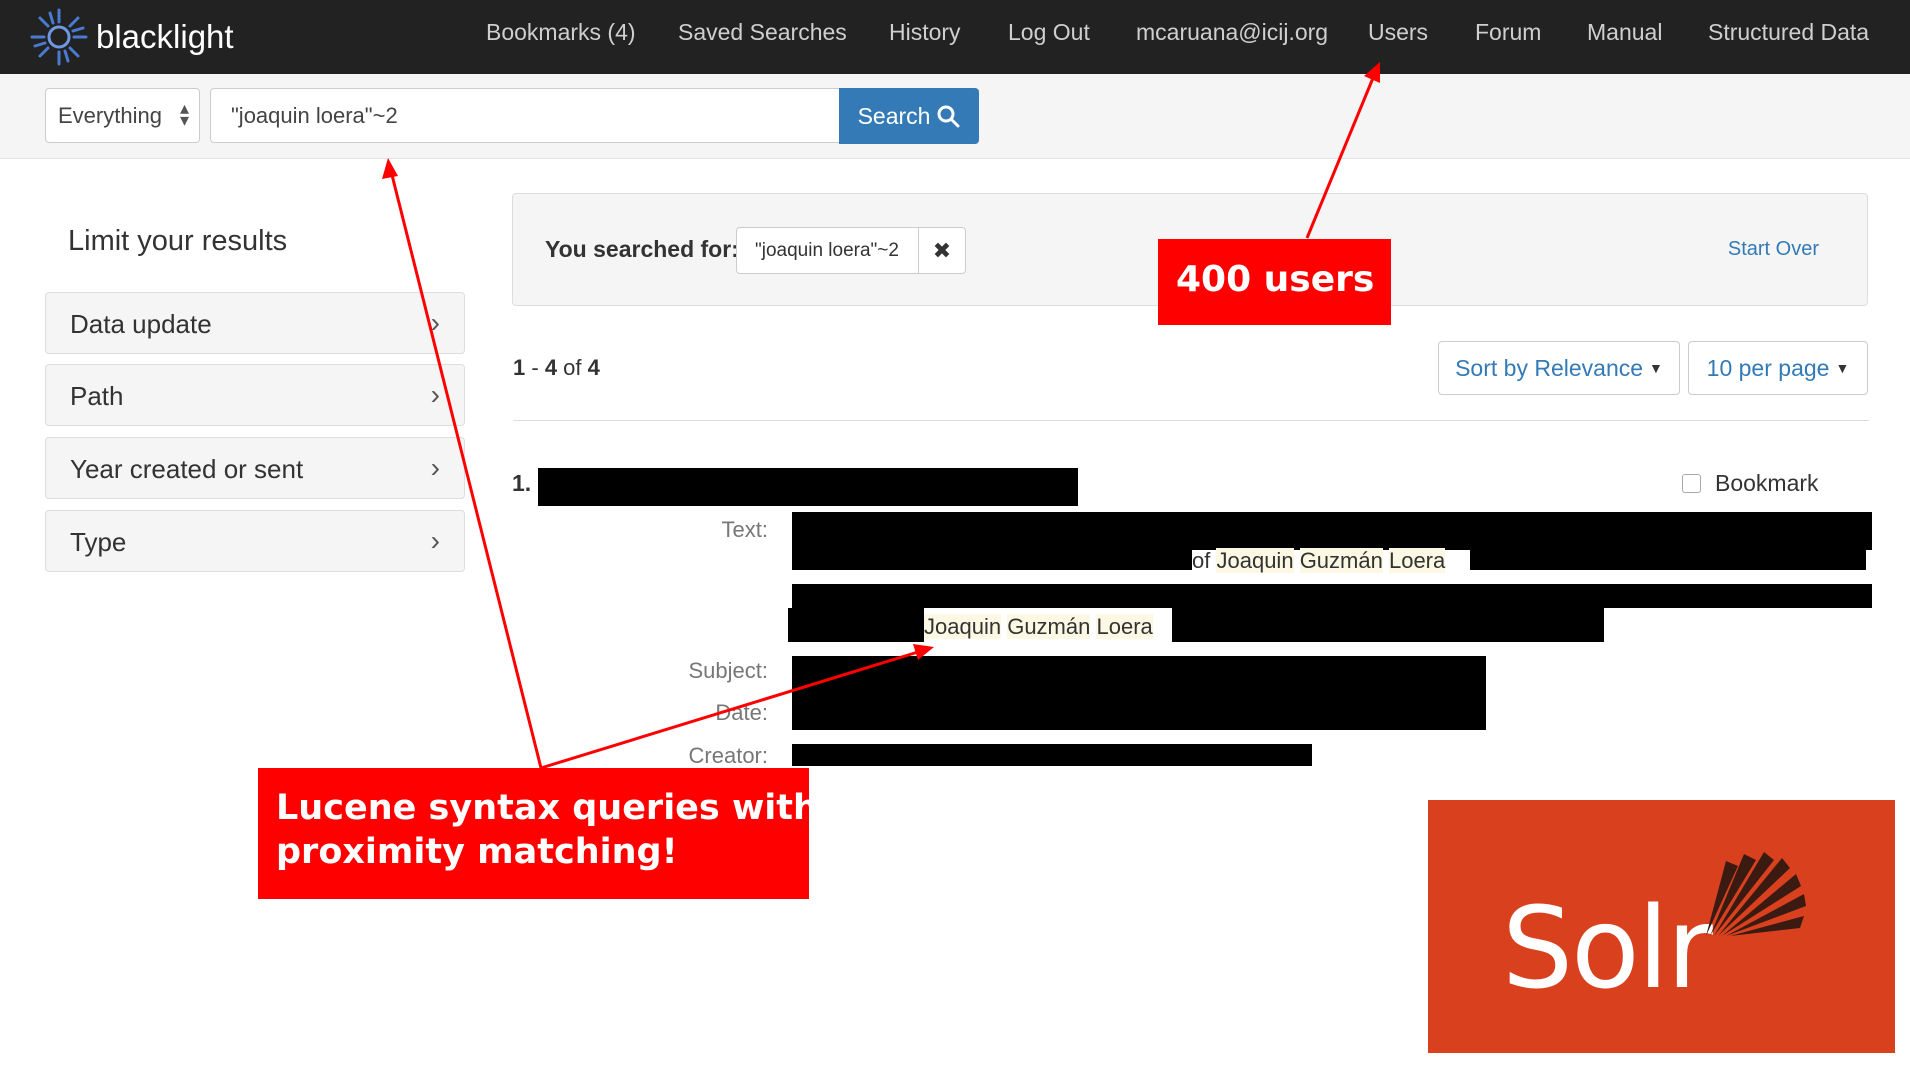  Describe the element at coordinates (1398, 32) in the screenshot. I see `nav-users: Users` at that location.